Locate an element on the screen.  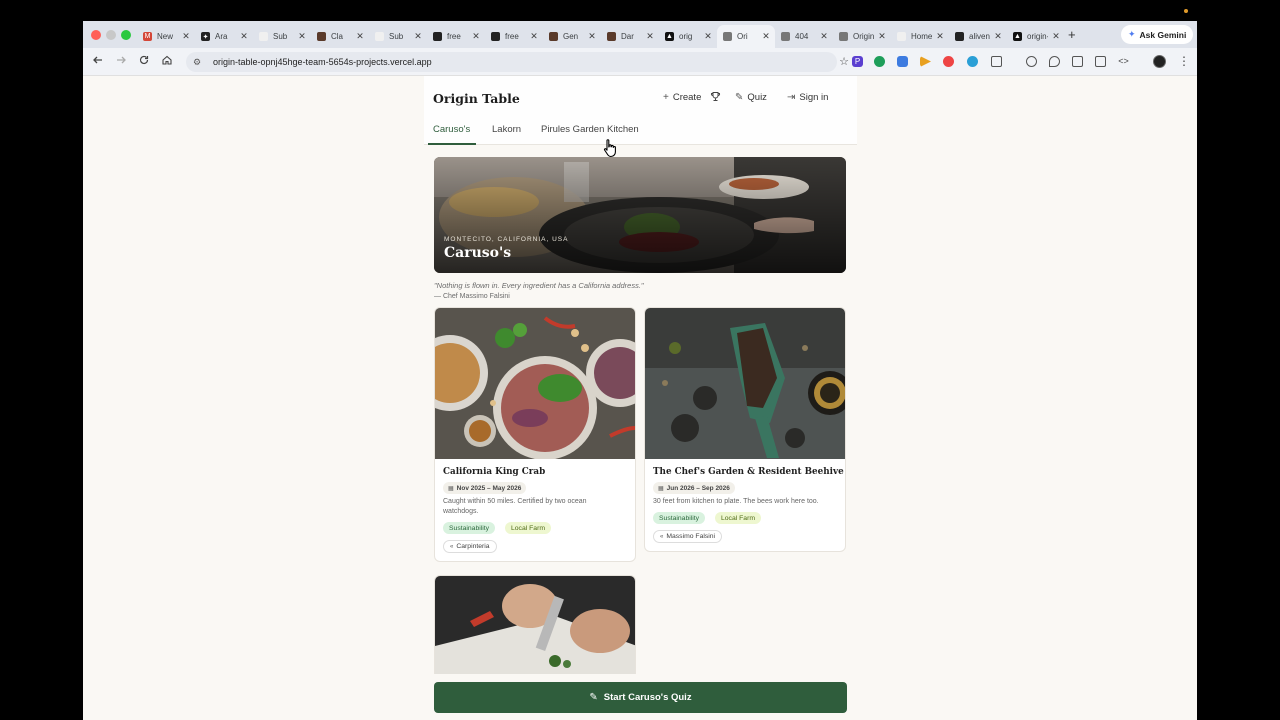
home-button is located at coordinates (167, 61).